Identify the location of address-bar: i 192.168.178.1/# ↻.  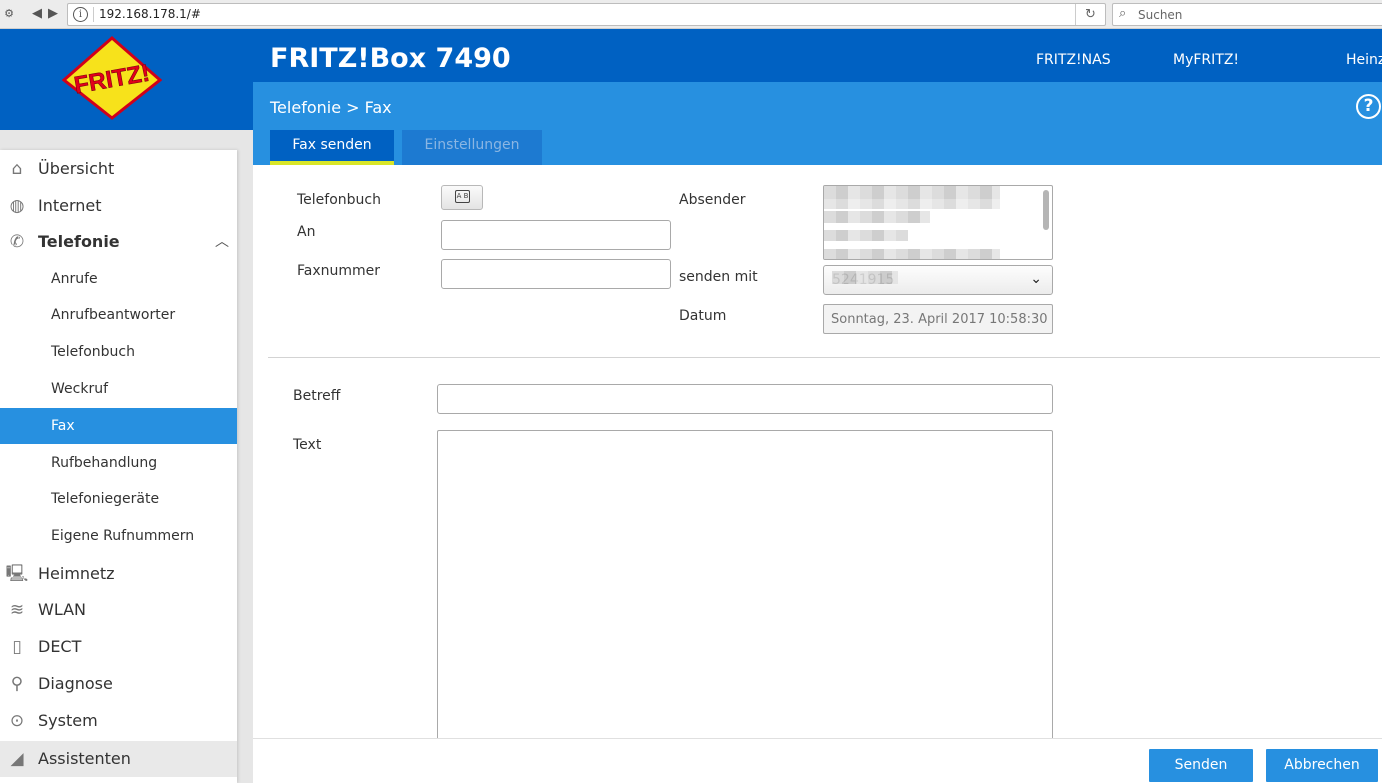
(586, 14).